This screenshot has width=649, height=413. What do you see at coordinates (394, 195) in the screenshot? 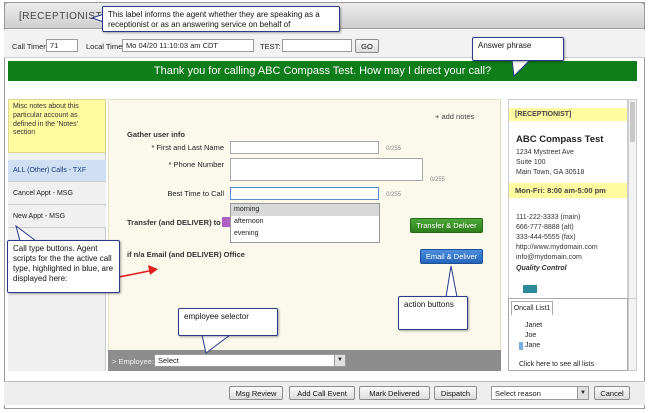
I see `besttime-count: 0/255` at bounding box center [394, 195].